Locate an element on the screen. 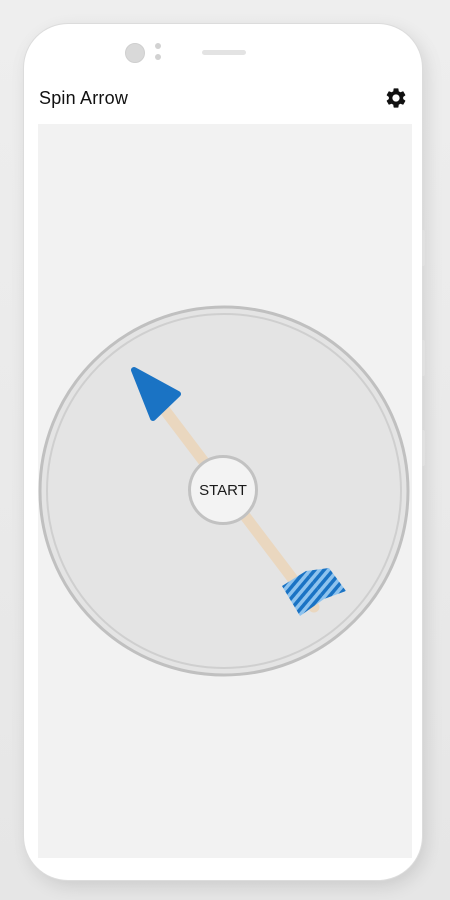 The height and width of the screenshot is (900, 450). gear-icon is located at coordinates (396, 98).